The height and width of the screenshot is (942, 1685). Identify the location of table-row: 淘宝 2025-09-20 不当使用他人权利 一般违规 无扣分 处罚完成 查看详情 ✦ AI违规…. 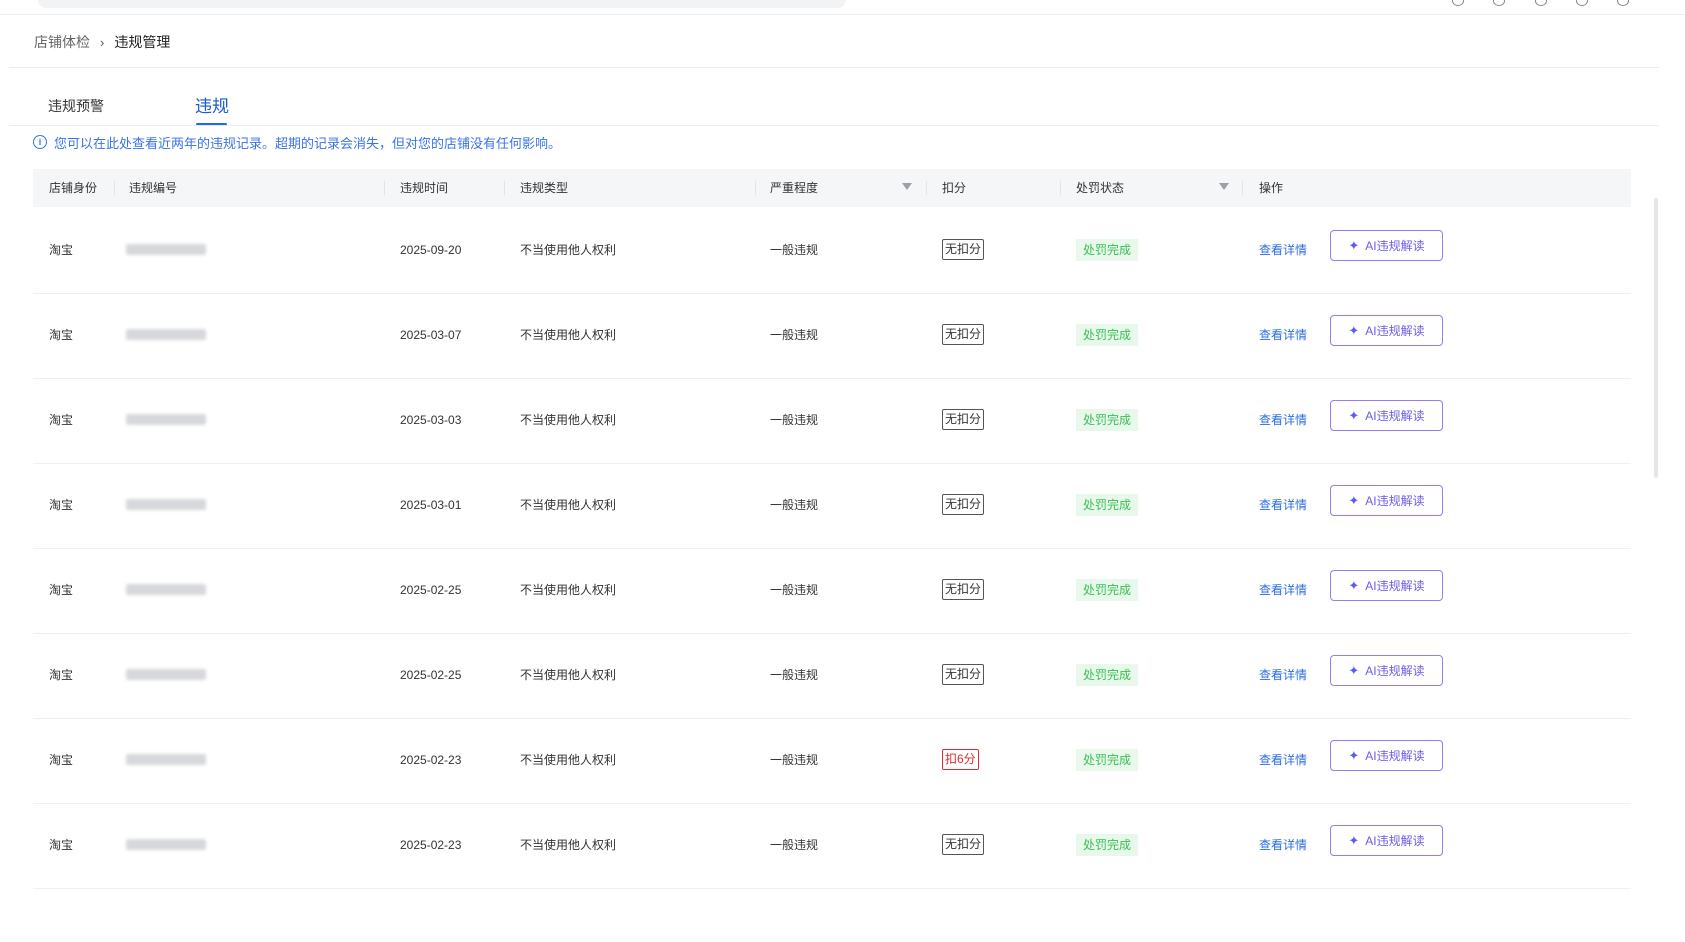
(832, 251).